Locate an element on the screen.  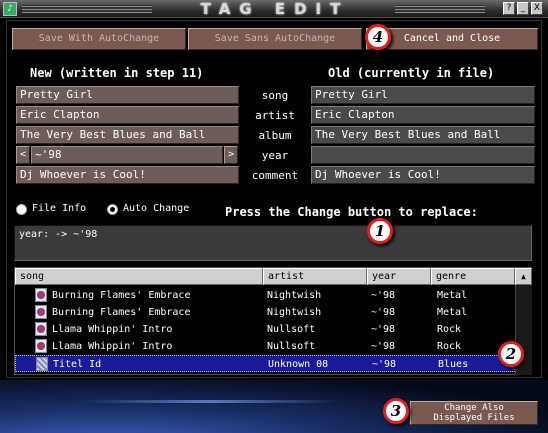
title-grip-right is located at coordinates (440, 9).